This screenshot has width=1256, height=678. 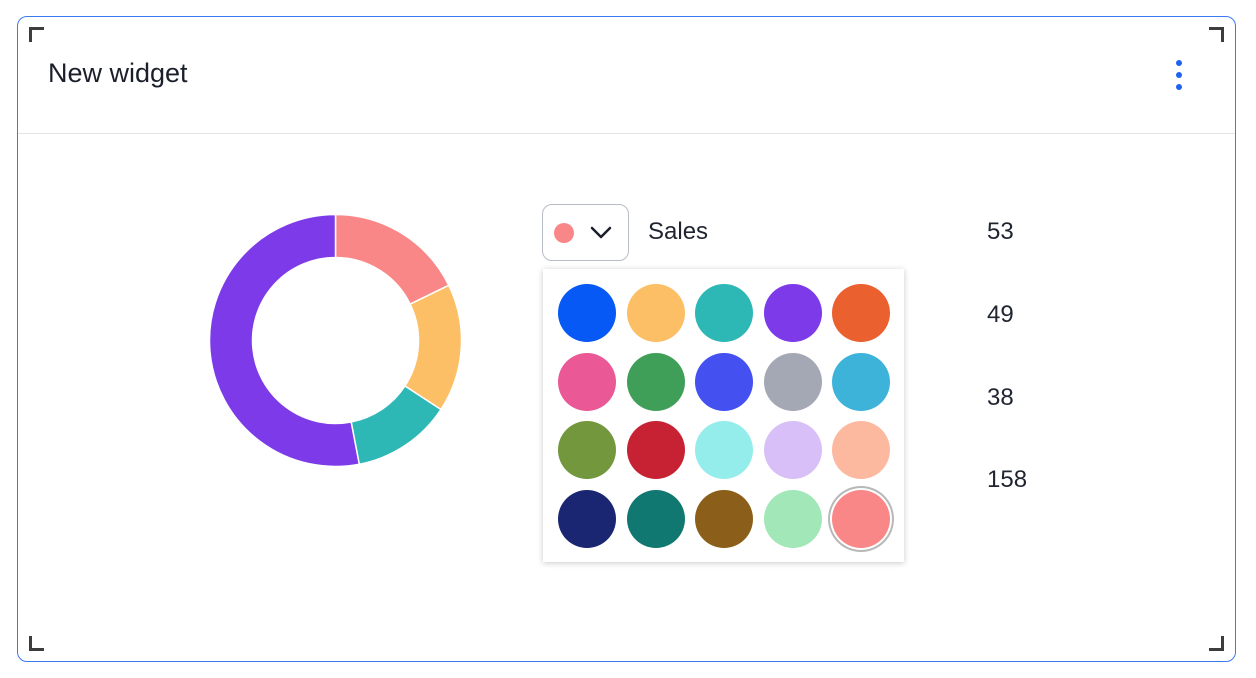 I want to click on selected-color-swatch, so click(x=564, y=233).